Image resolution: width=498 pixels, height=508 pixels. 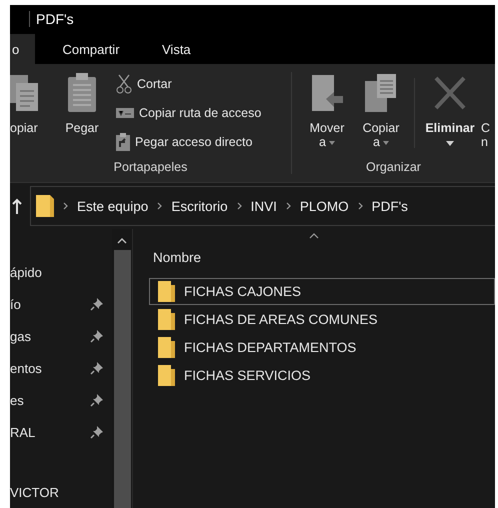 What do you see at coordinates (327, 93) in the screenshot?
I see `move-icon` at bounding box center [327, 93].